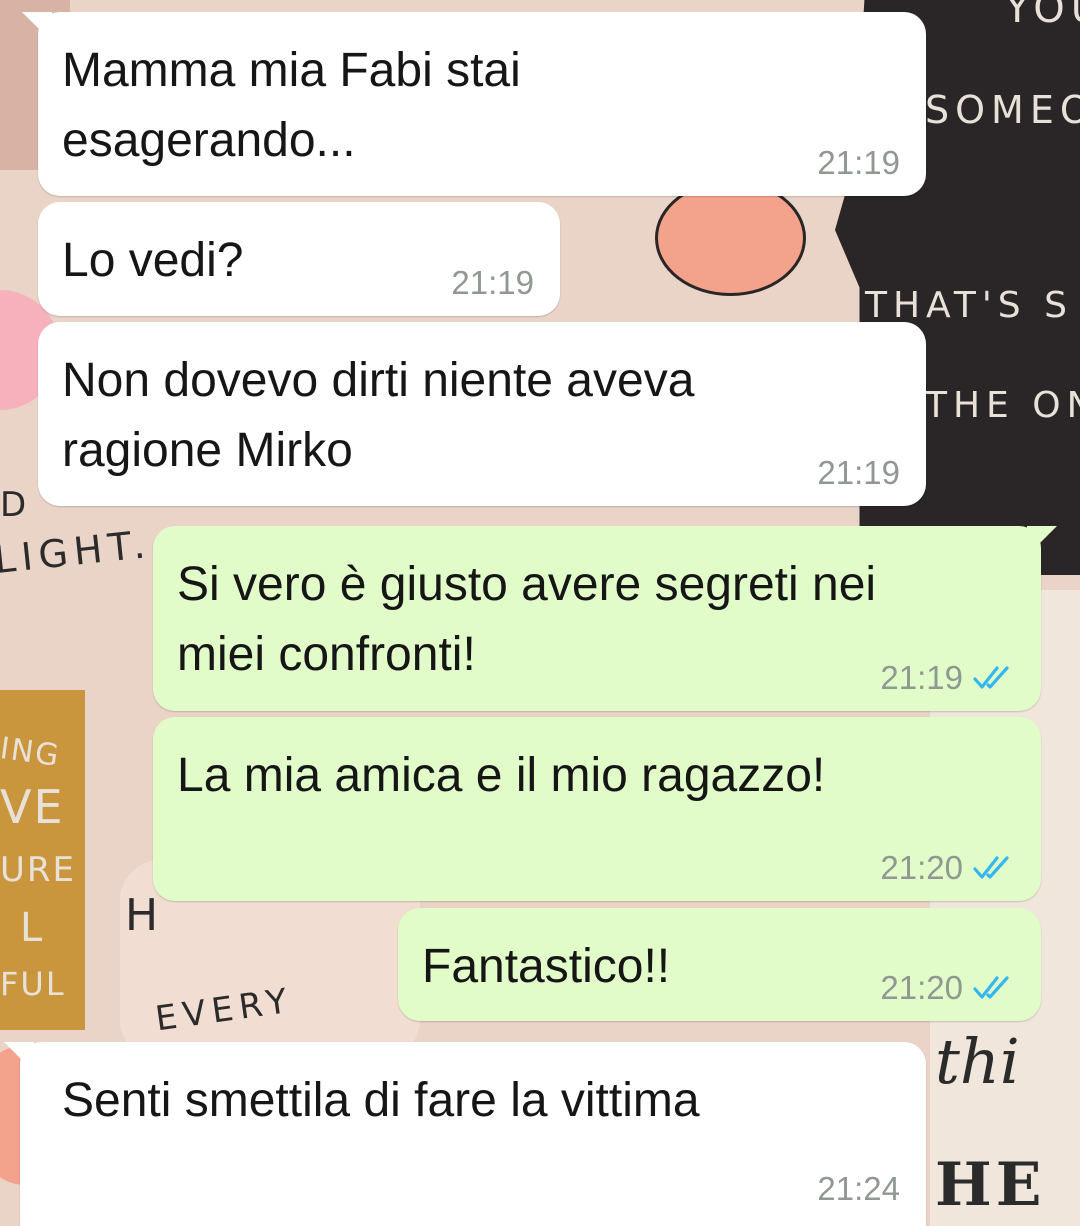 Image resolution: width=1080 pixels, height=1226 pixels. What do you see at coordinates (32, 807) in the screenshot?
I see `wallpaper-text: VE` at bounding box center [32, 807].